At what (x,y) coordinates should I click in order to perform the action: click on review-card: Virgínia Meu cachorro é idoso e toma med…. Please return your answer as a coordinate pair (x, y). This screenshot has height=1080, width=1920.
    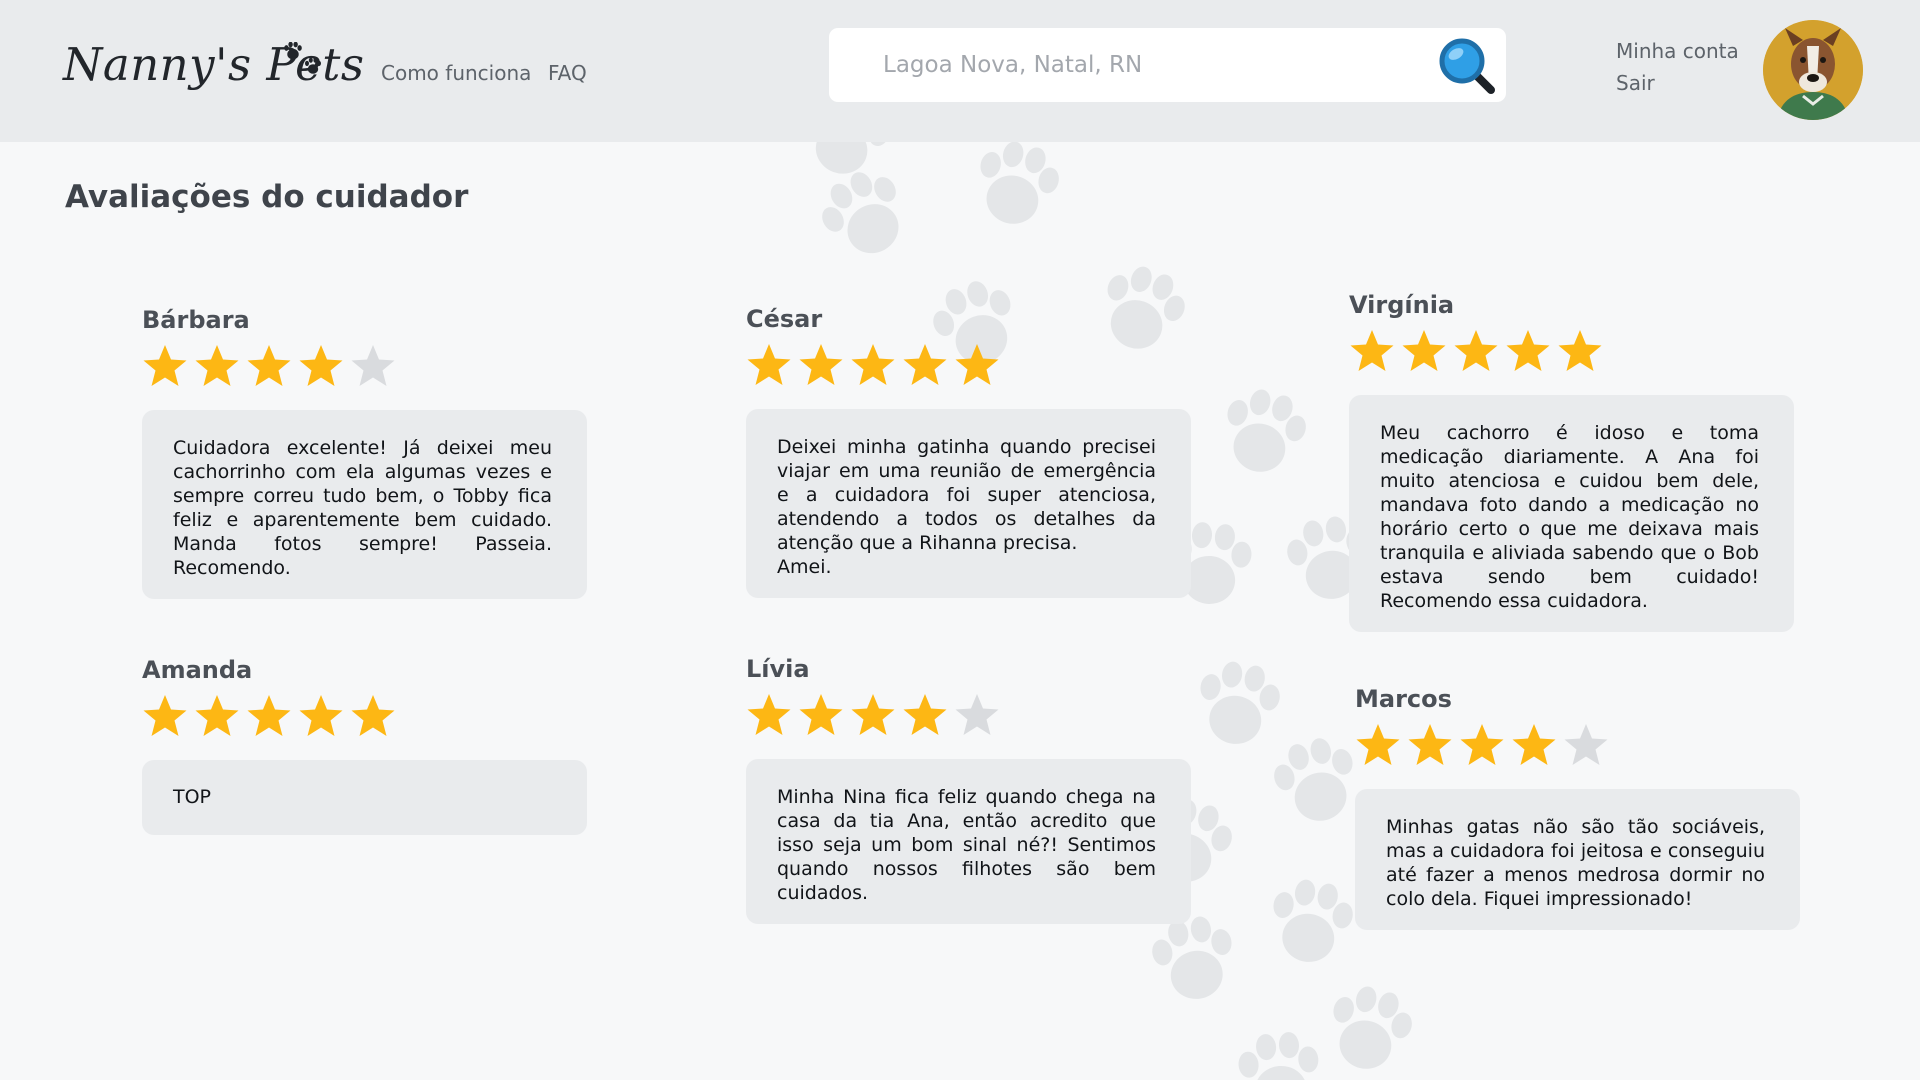
    Looking at the image, I should click on (1571, 461).